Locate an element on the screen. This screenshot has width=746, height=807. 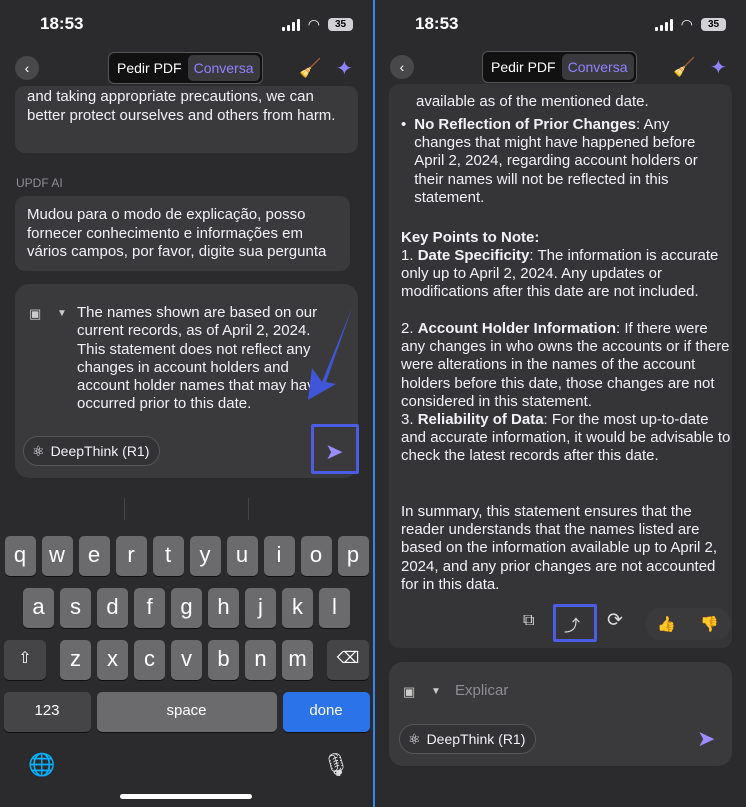
point-1-title: Date Specificity is located at coordinates (473, 255).